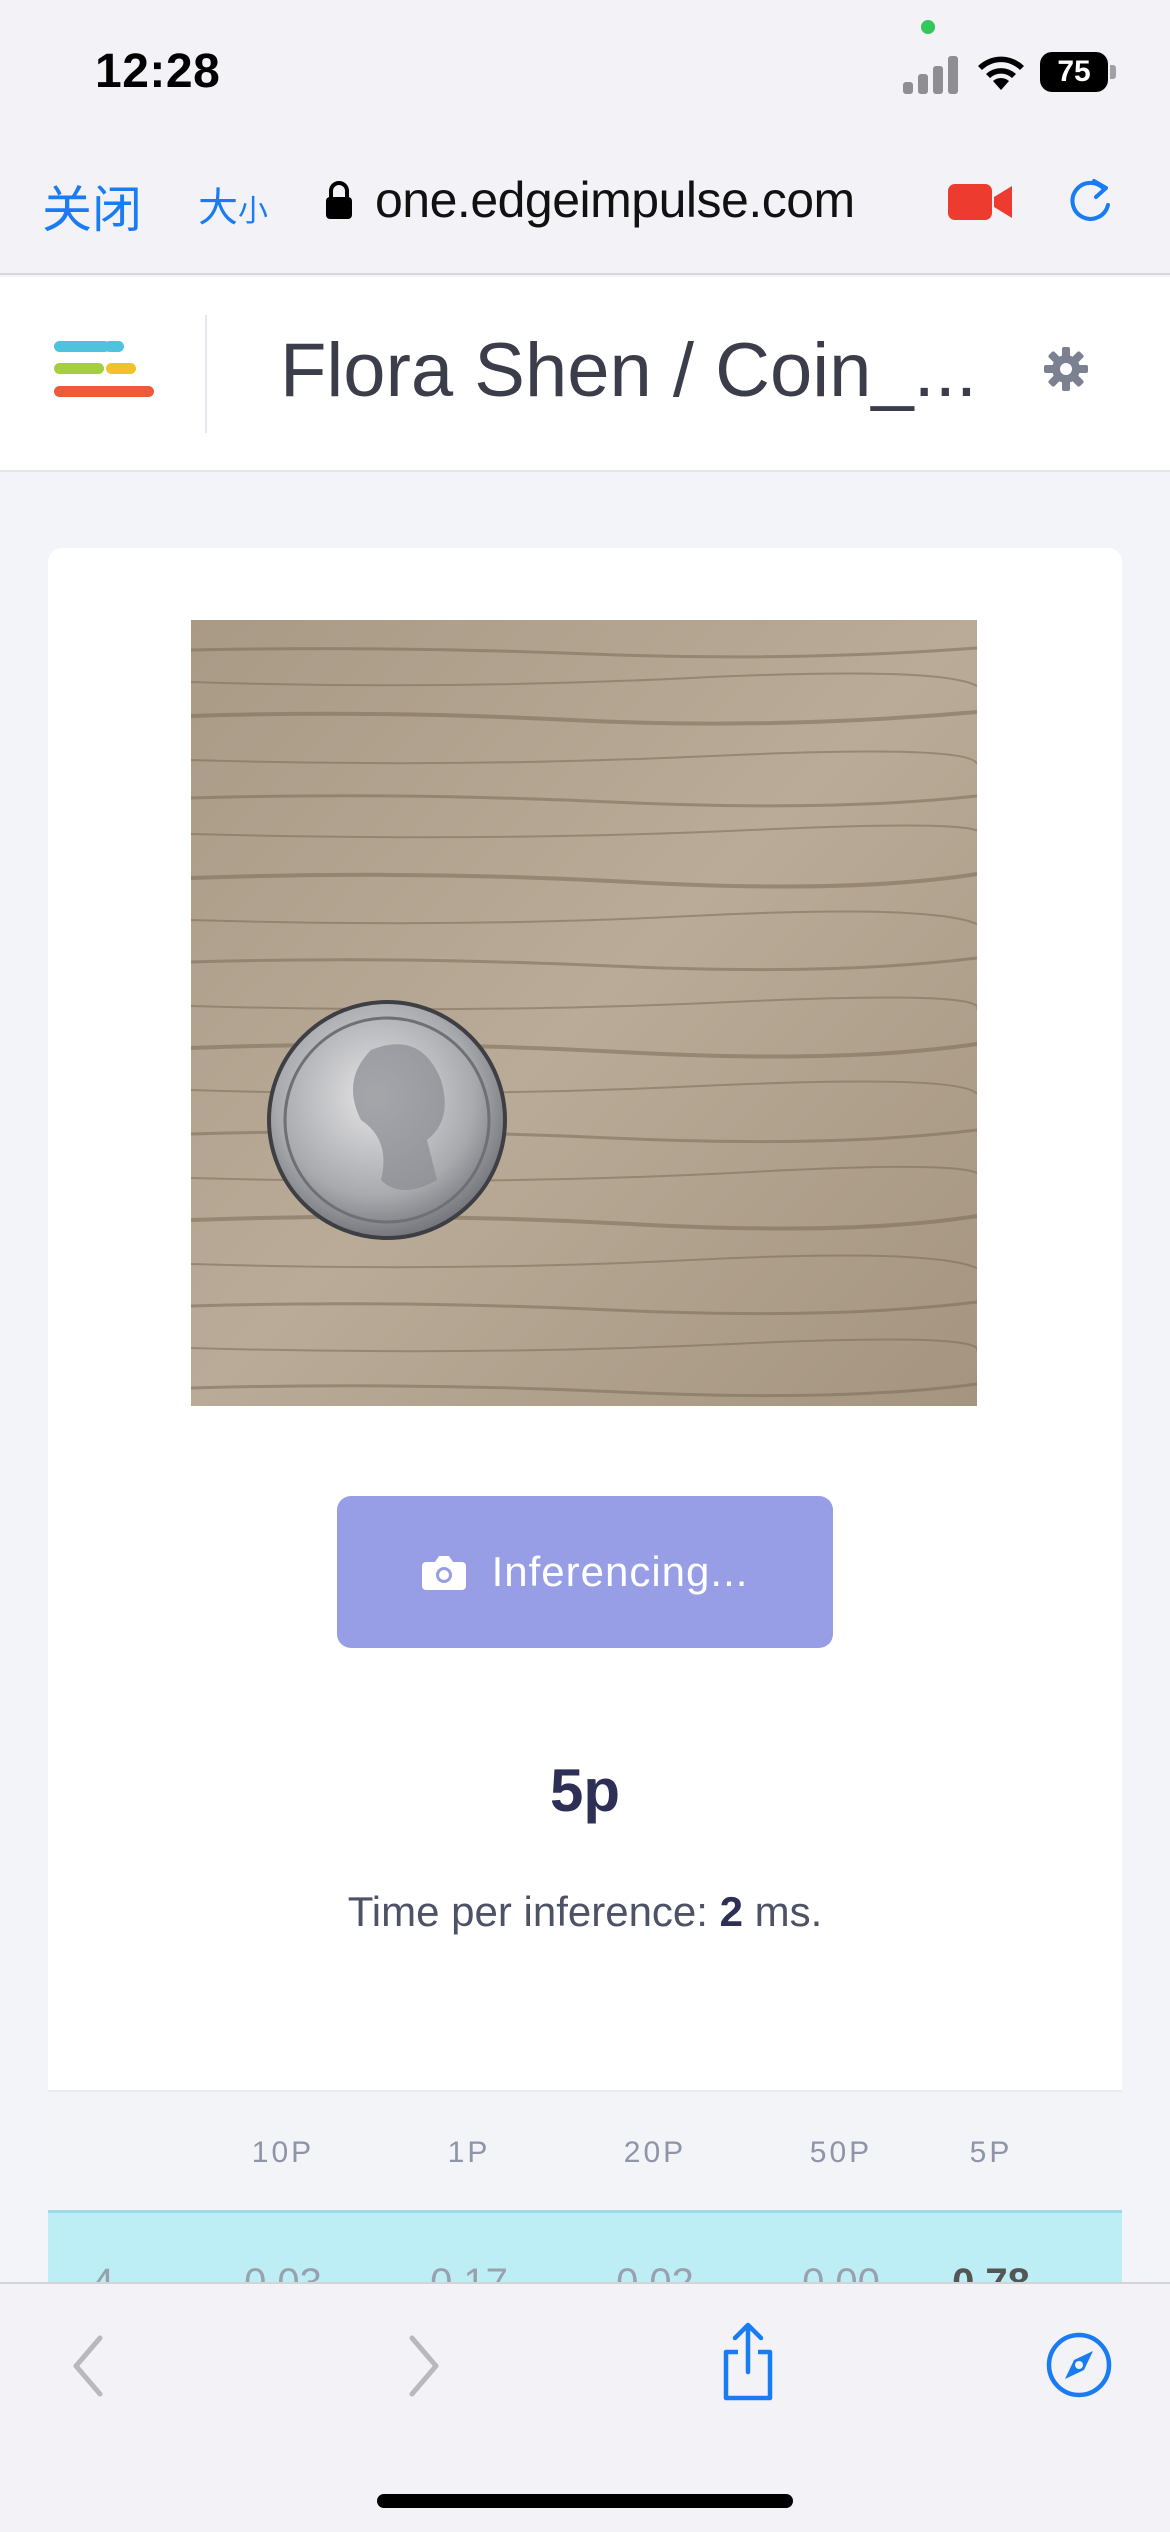  I want to click on wifi-icon, so click(1001, 73).